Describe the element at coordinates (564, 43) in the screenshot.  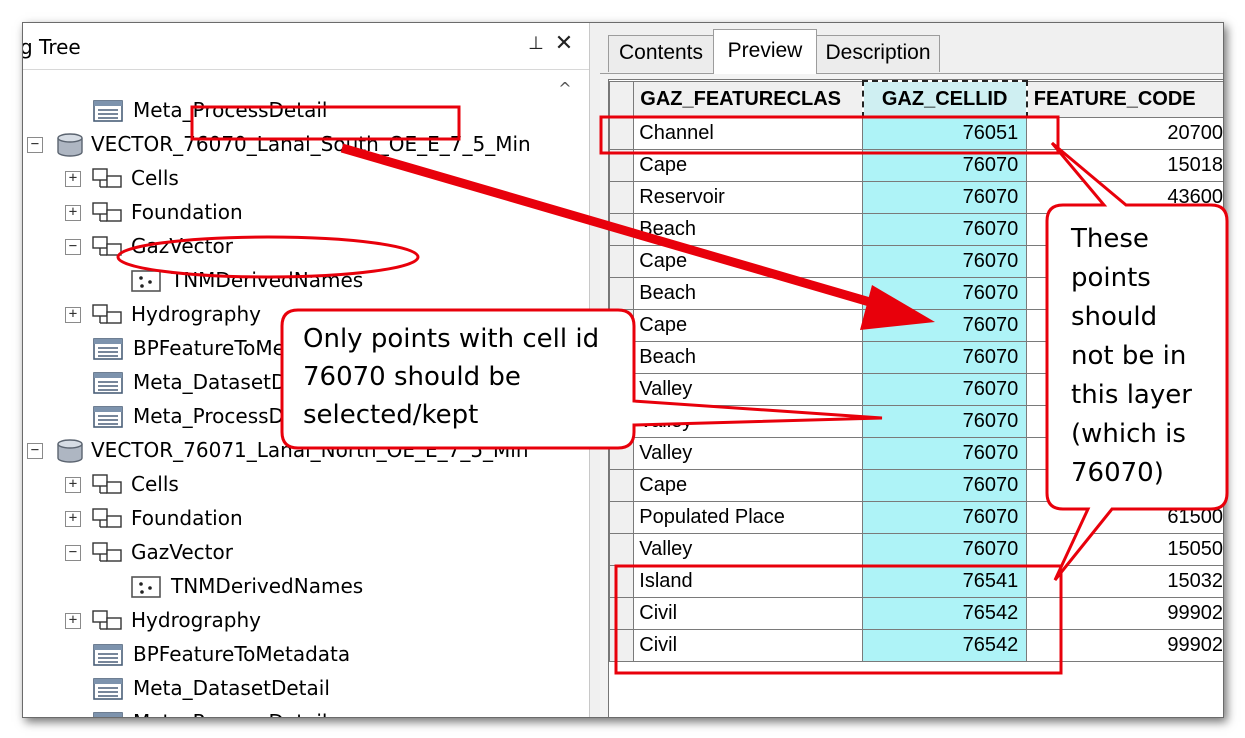
I see `close-icon: ✕` at that location.